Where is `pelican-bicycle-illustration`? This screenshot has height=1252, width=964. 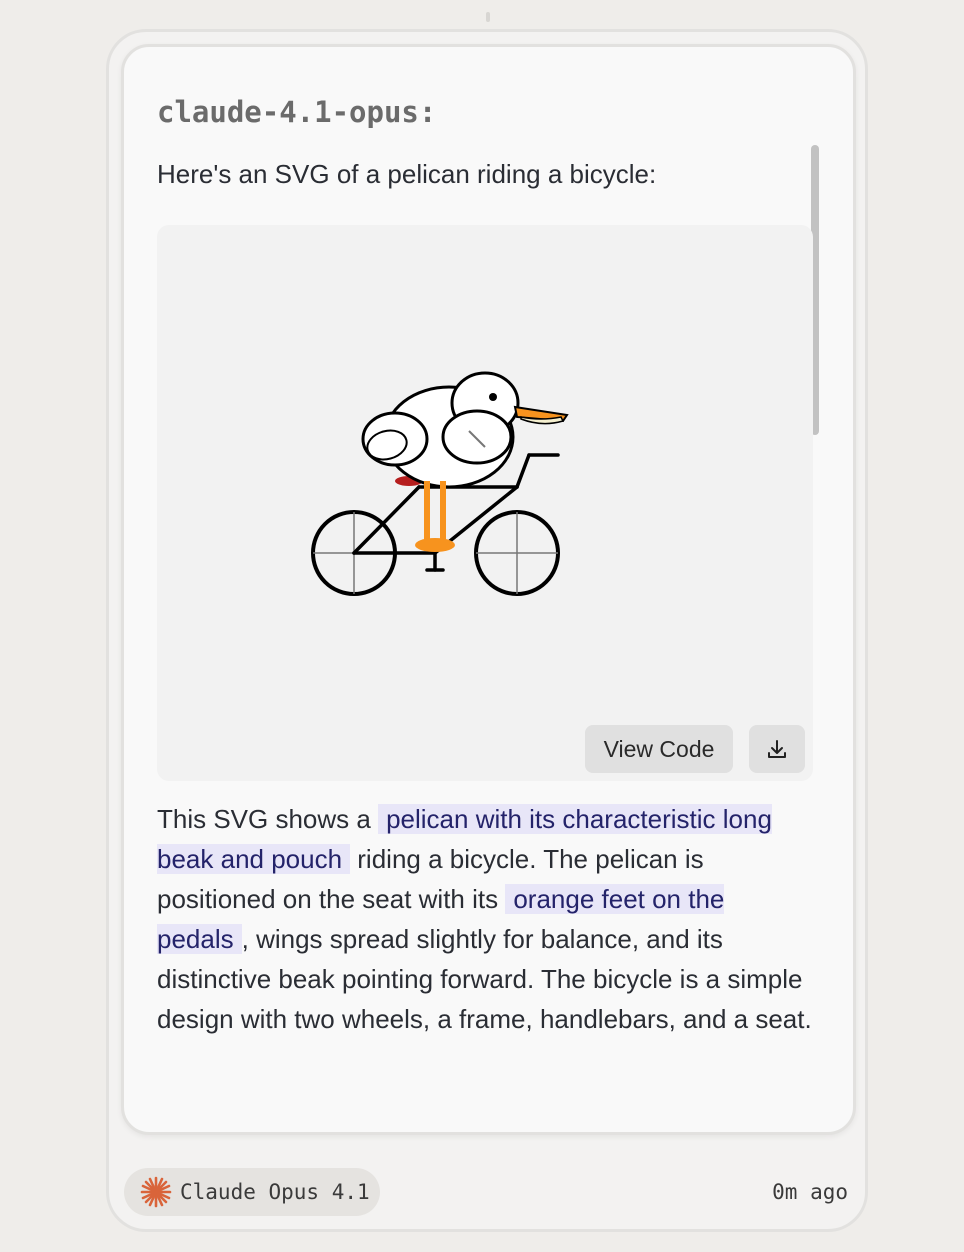 pelican-bicycle-illustration is located at coordinates (440, 483).